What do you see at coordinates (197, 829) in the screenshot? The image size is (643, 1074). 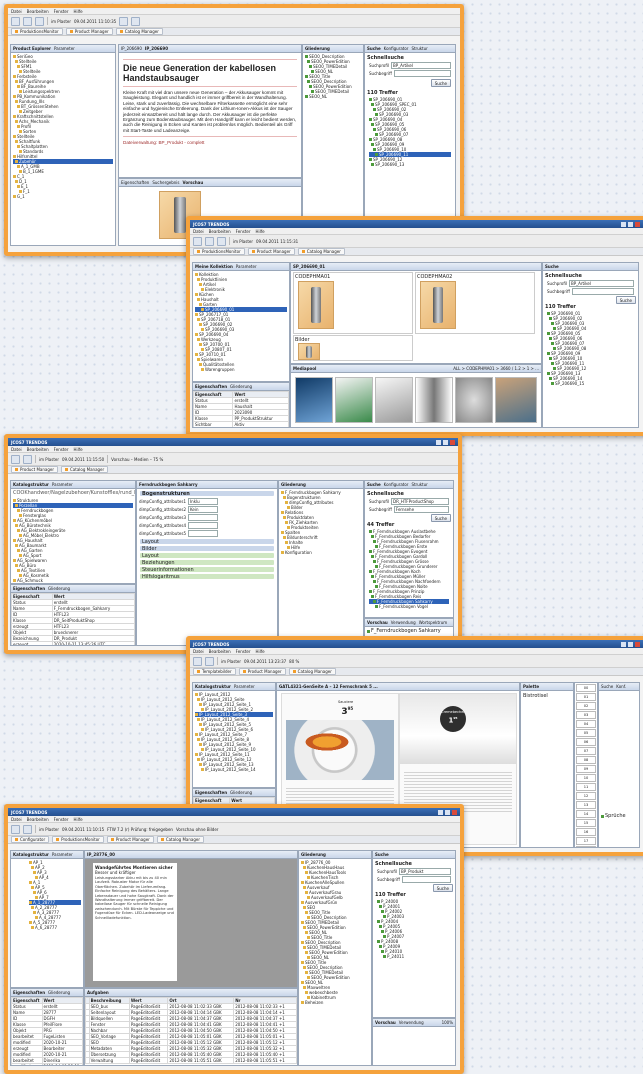 I see `preview-mode: Vorschau ohne Bilder` at bounding box center [197, 829].